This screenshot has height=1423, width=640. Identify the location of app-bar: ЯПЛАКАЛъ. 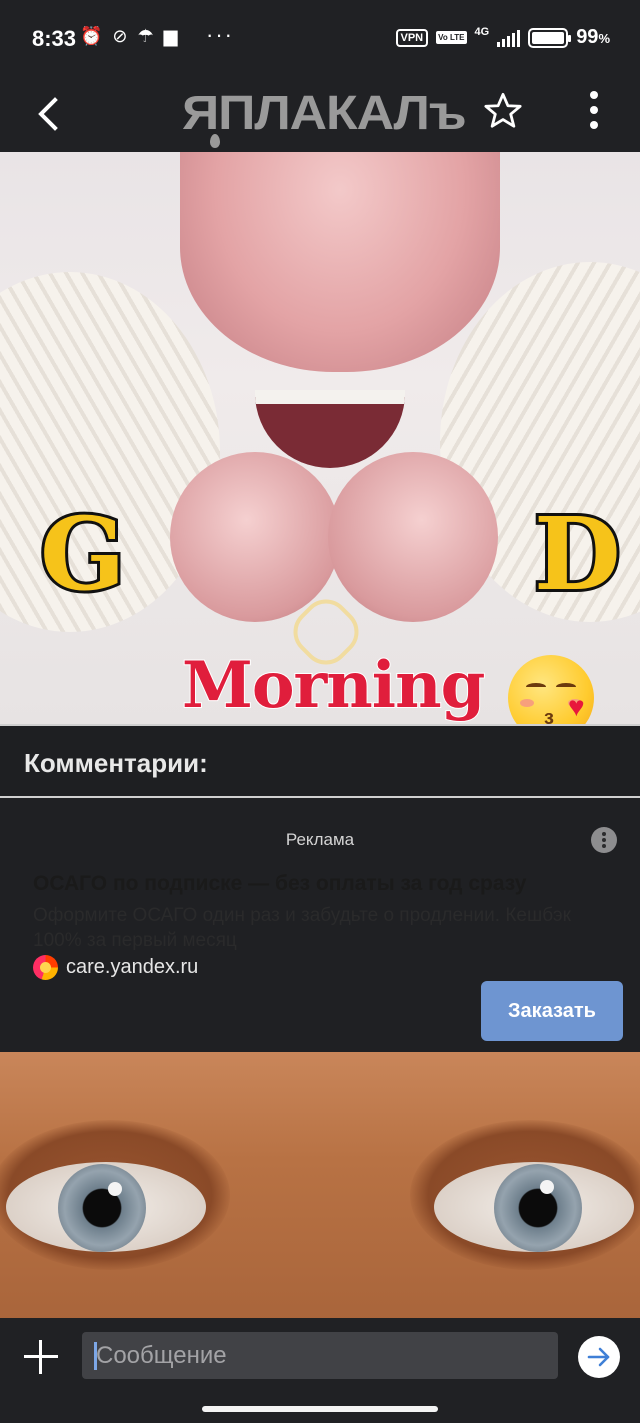
(320, 116).